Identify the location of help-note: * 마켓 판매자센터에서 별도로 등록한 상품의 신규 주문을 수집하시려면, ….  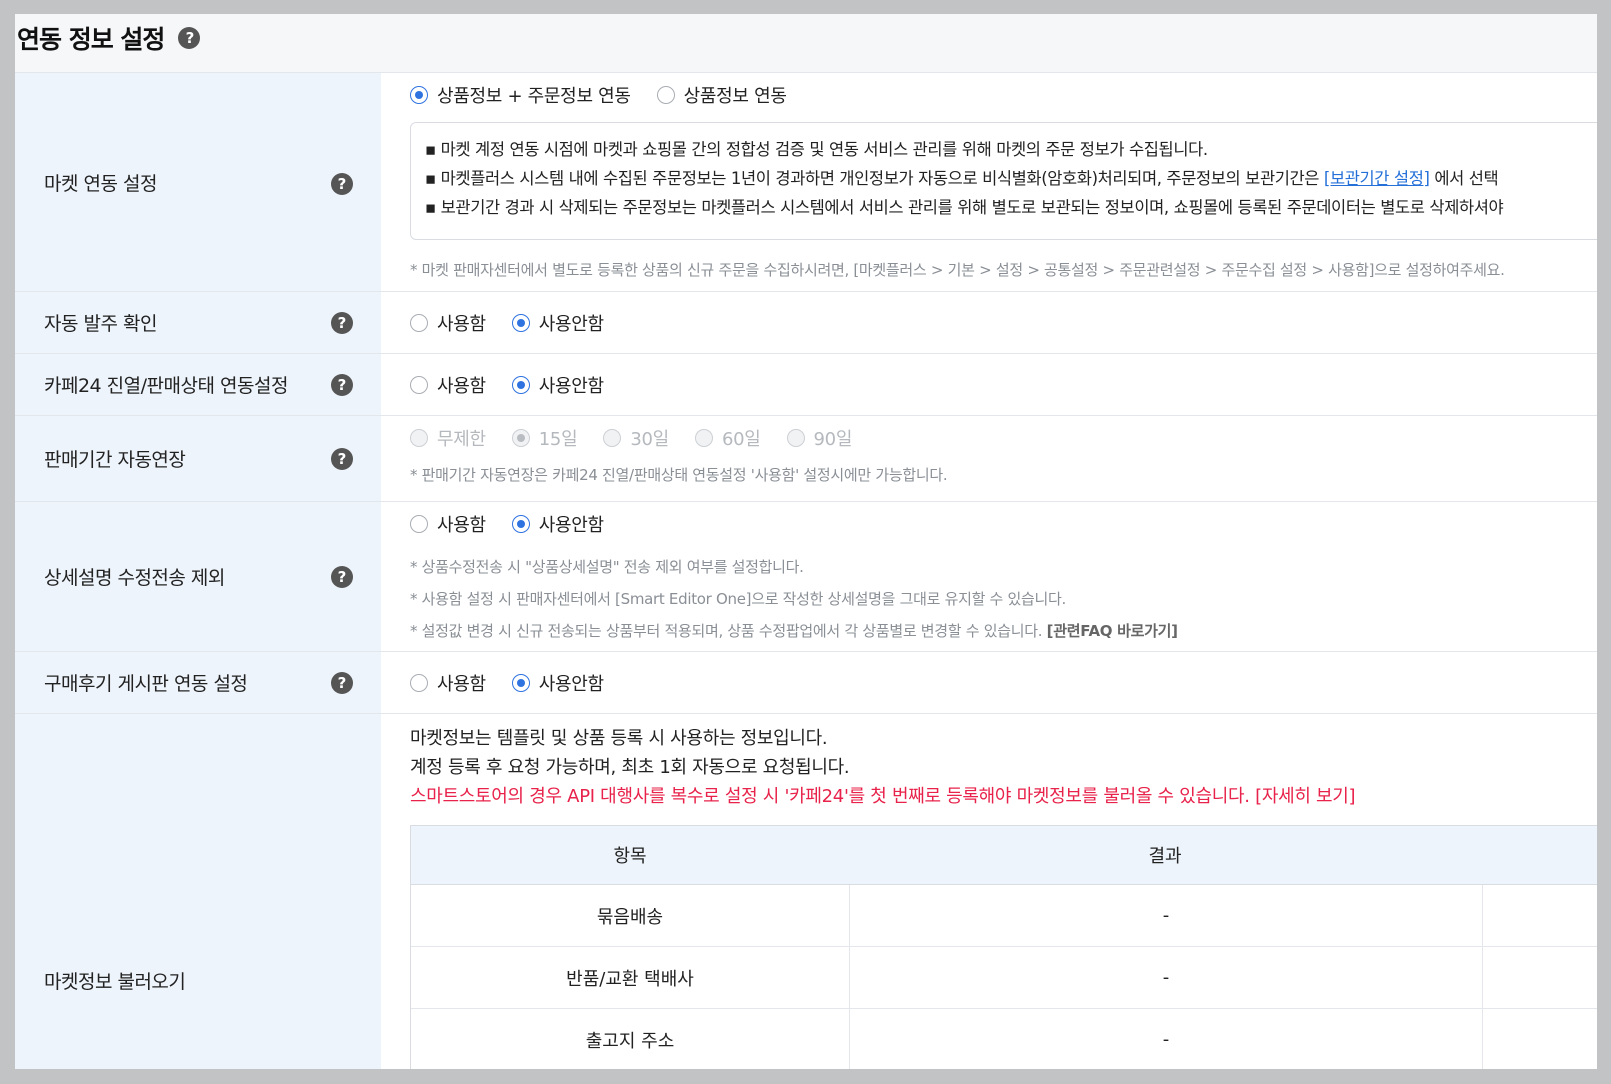
(957, 270).